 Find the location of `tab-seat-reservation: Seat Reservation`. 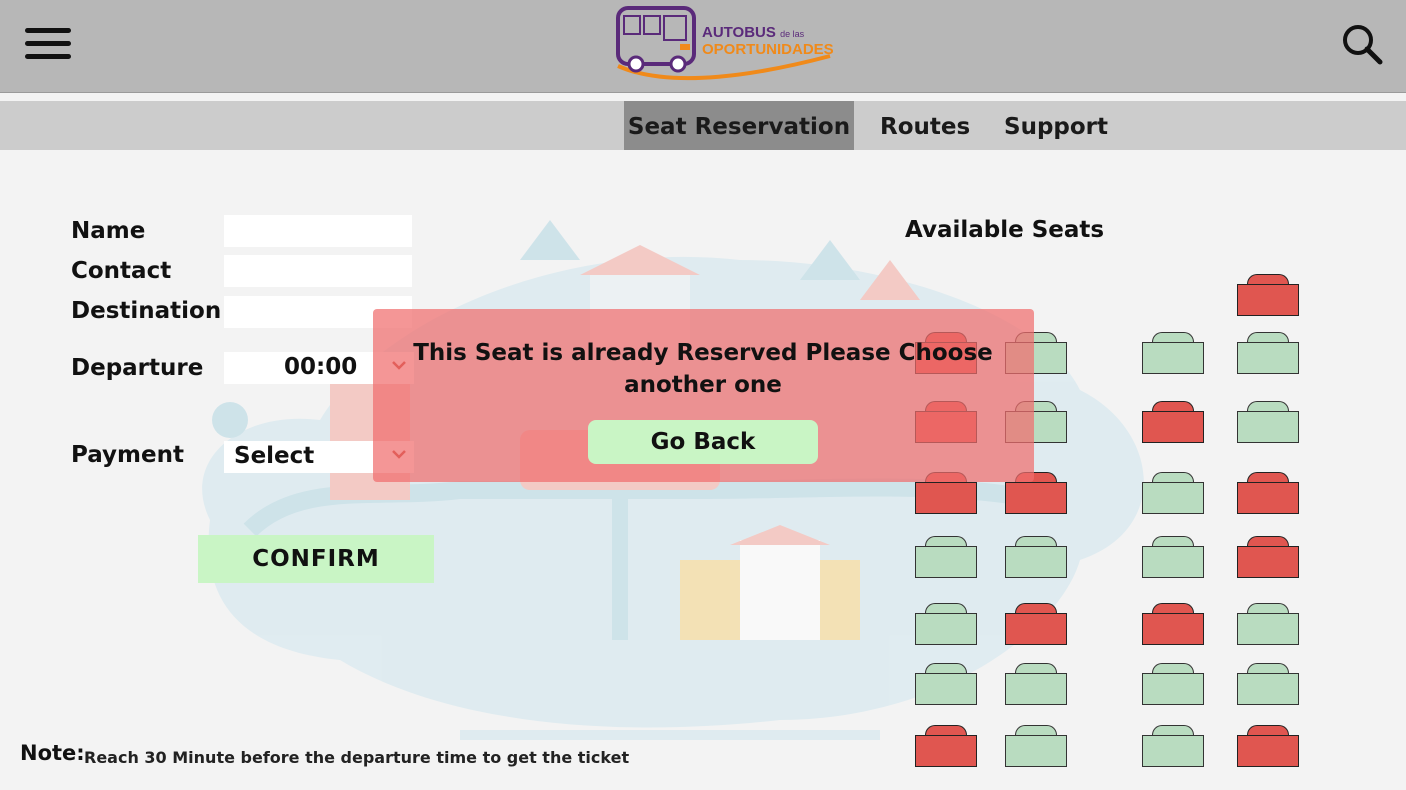

tab-seat-reservation: Seat Reservation is located at coordinates (739, 125).